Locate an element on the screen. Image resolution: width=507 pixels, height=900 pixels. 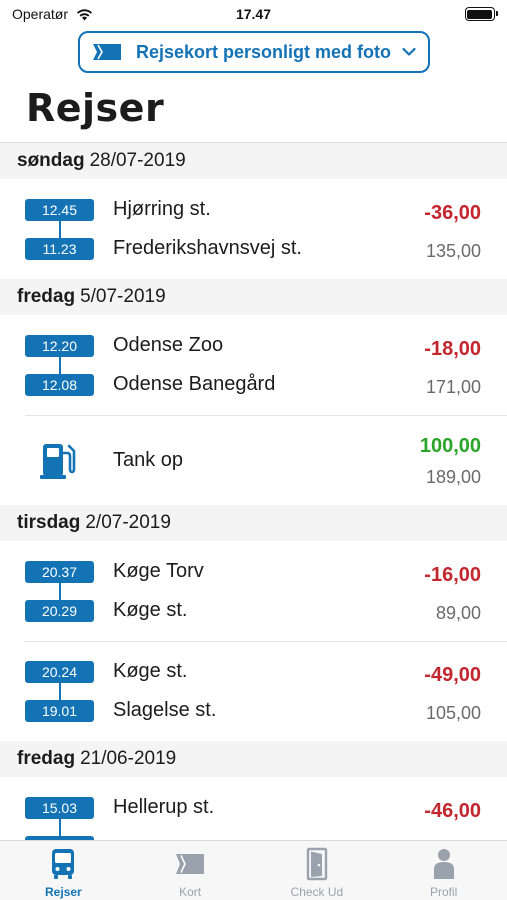
tab-profil: Profil is located at coordinates (443, 870).